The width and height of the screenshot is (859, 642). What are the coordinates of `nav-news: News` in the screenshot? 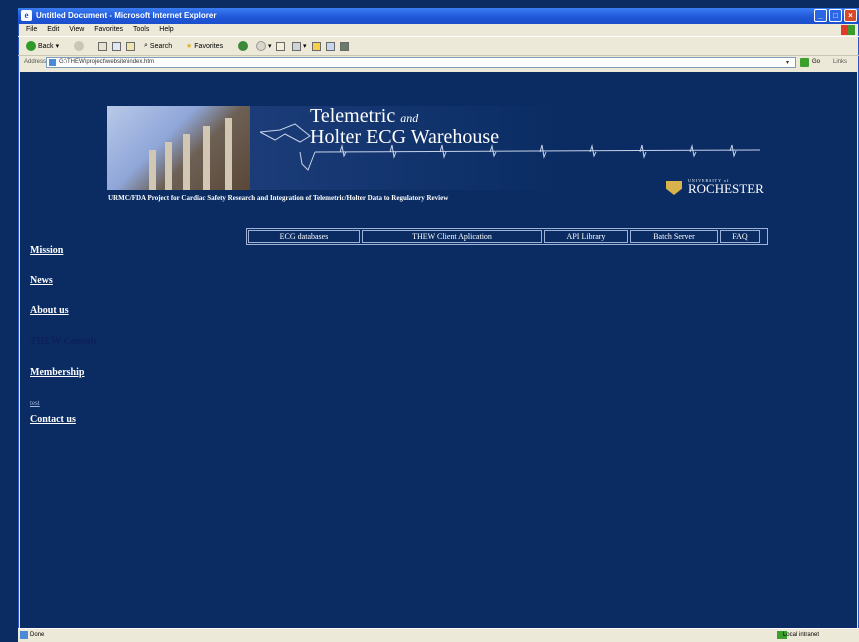 It's located at (41, 280).